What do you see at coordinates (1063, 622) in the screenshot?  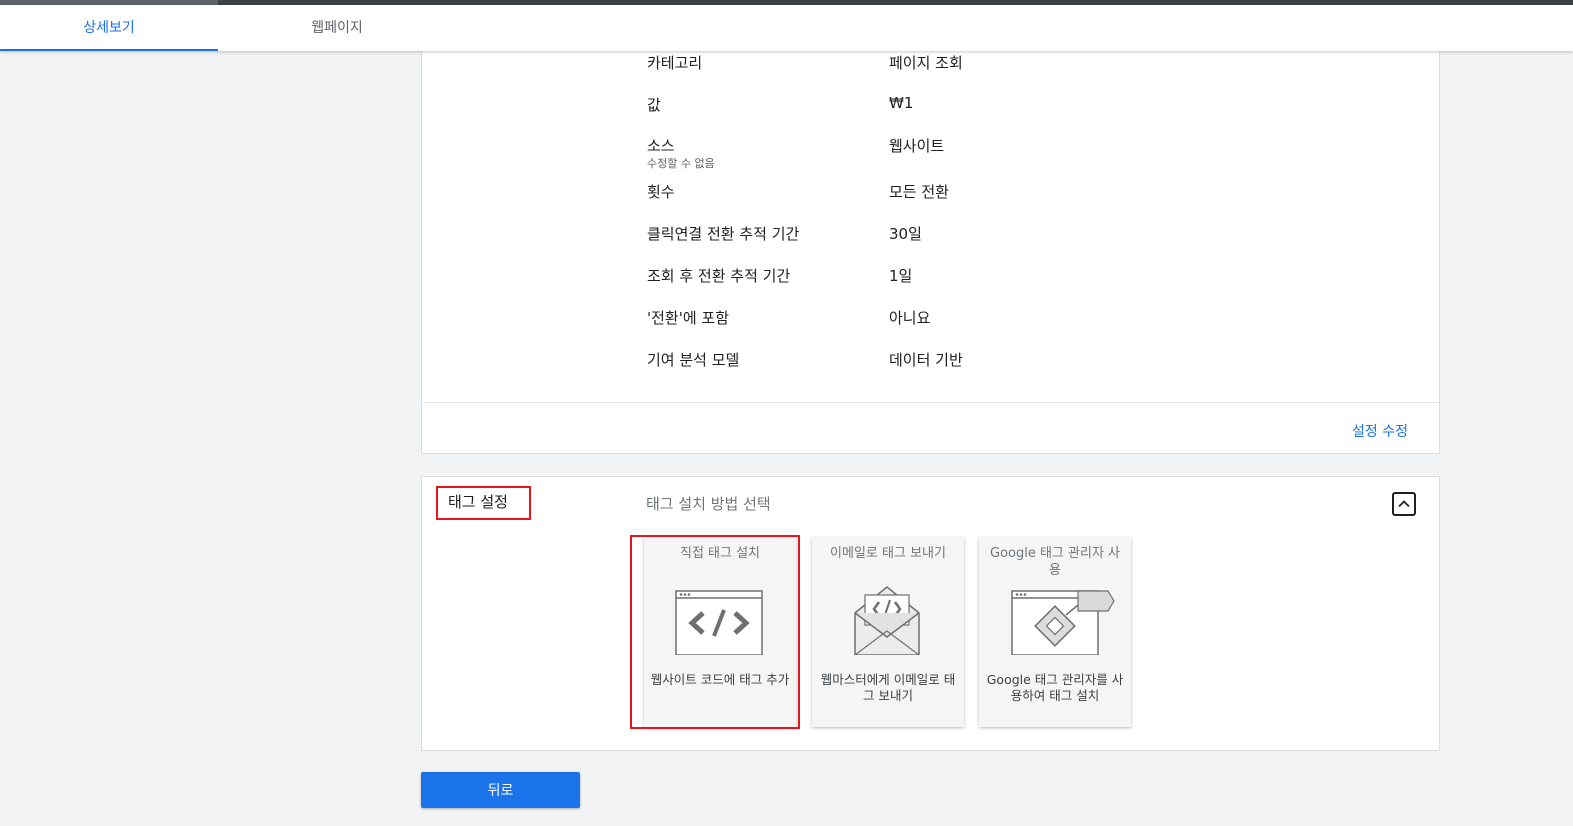 I see `tag-manager-icon` at bounding box center [1063, 622].